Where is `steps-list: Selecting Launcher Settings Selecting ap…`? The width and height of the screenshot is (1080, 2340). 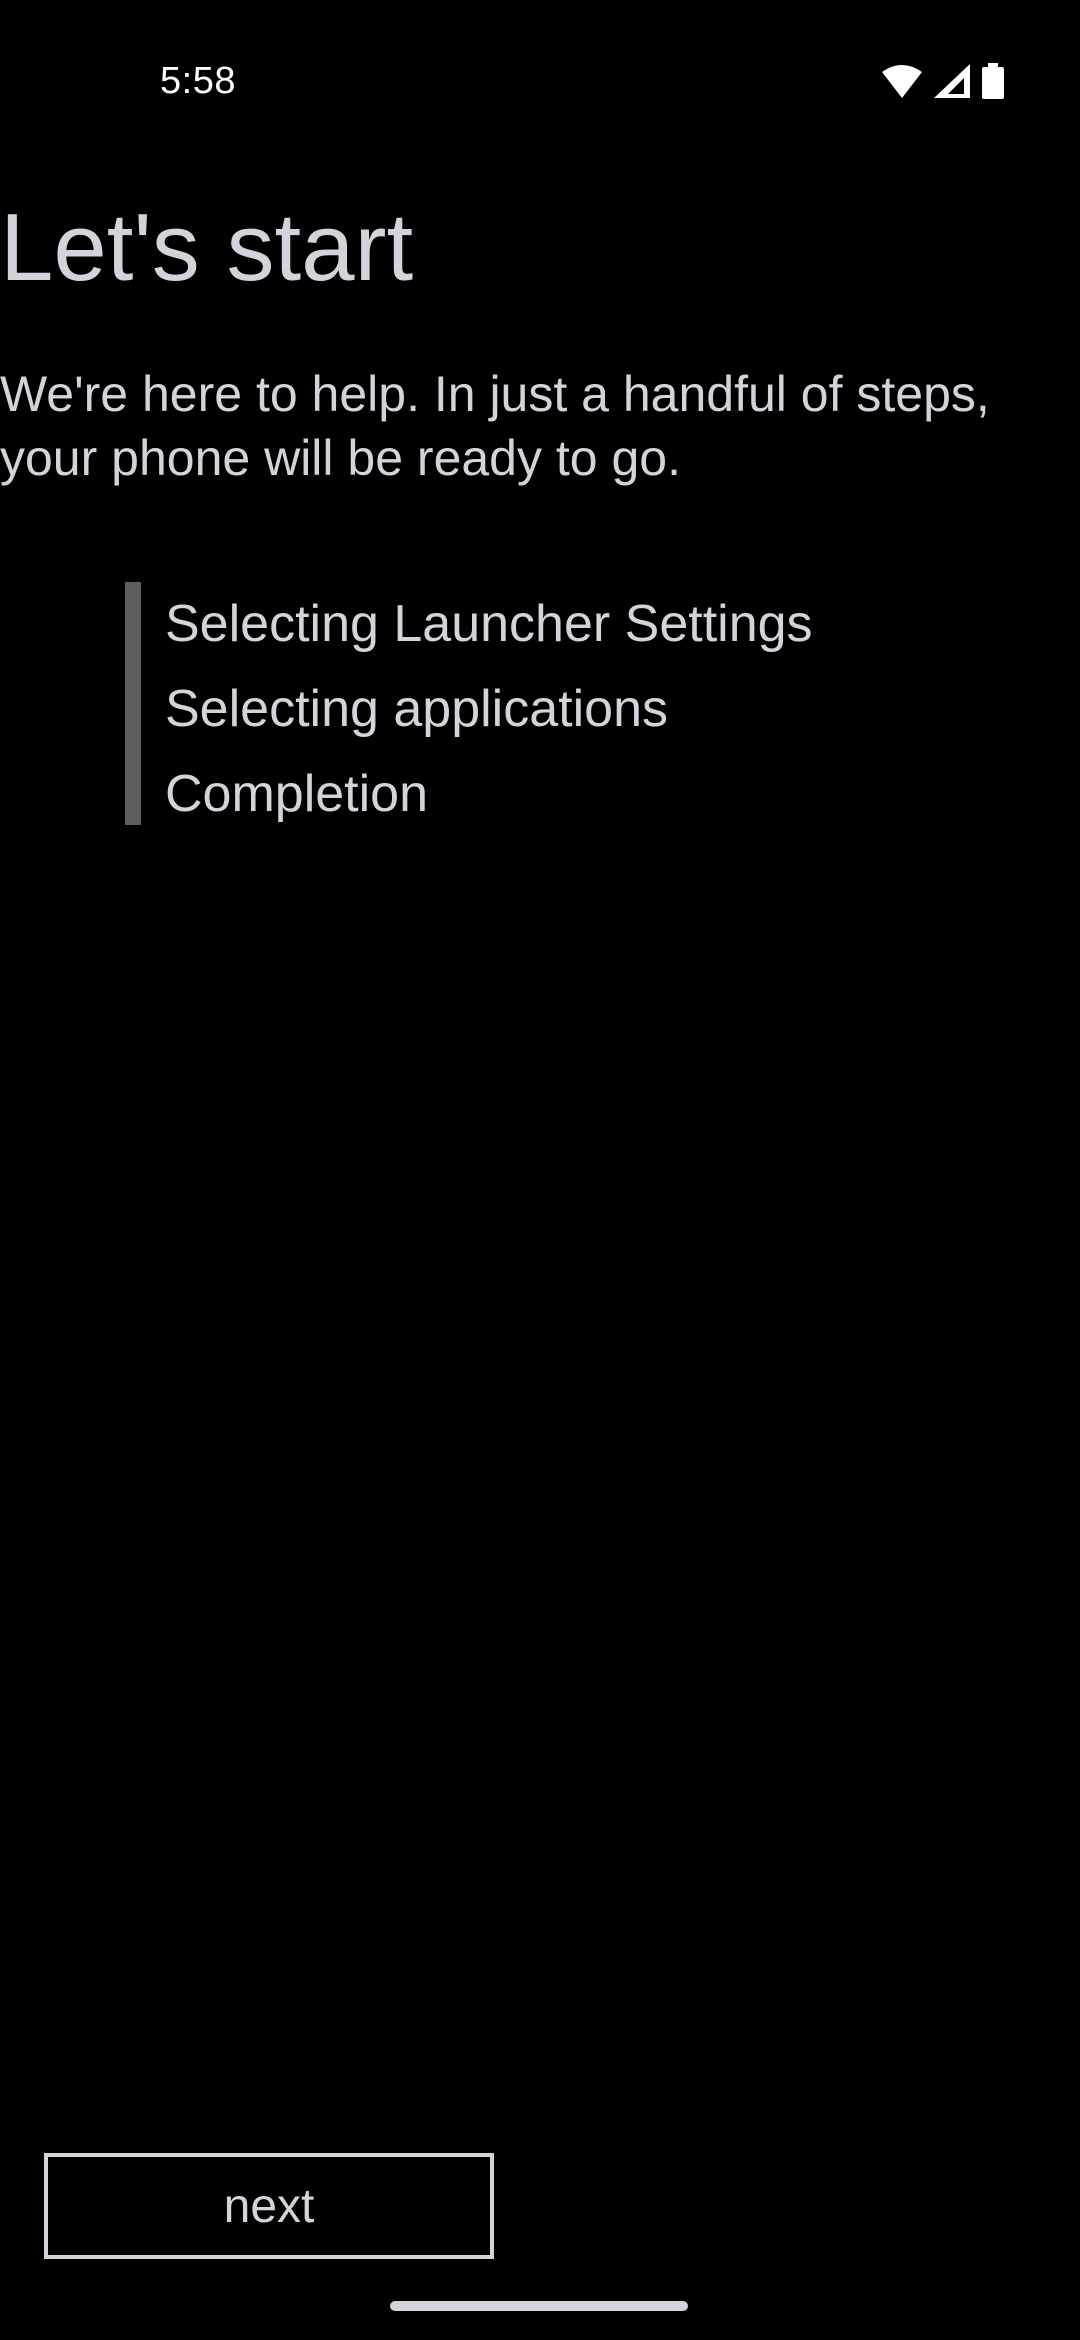 steps-list: Selecting Launcher Settings Selecting ap… is located at coordinates (575, 703).